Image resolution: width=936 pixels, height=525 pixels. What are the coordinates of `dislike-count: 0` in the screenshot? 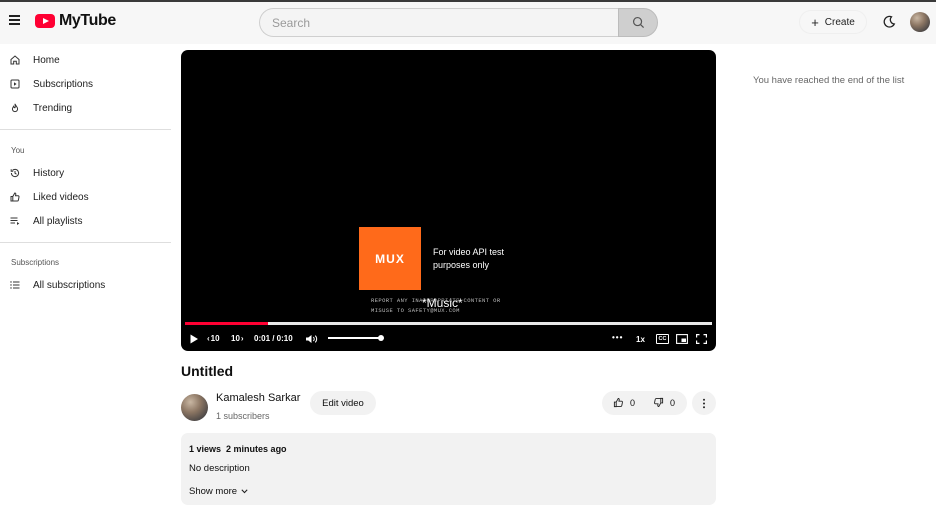 It's located at (673, 402).